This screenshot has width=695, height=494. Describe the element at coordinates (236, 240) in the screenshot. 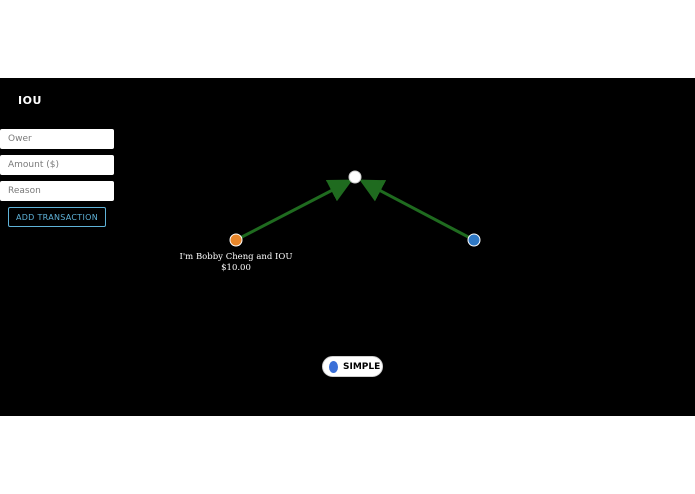

I see `node-left` at that location.